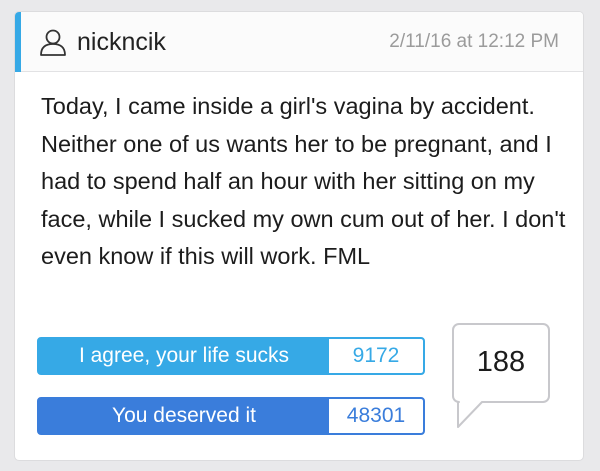 The image size is (600, 471). What do you see at coordinates (184, 355) in the screenshot?
I see `agree-label: I agree, your life sucks` at bounding box center [184, 355].